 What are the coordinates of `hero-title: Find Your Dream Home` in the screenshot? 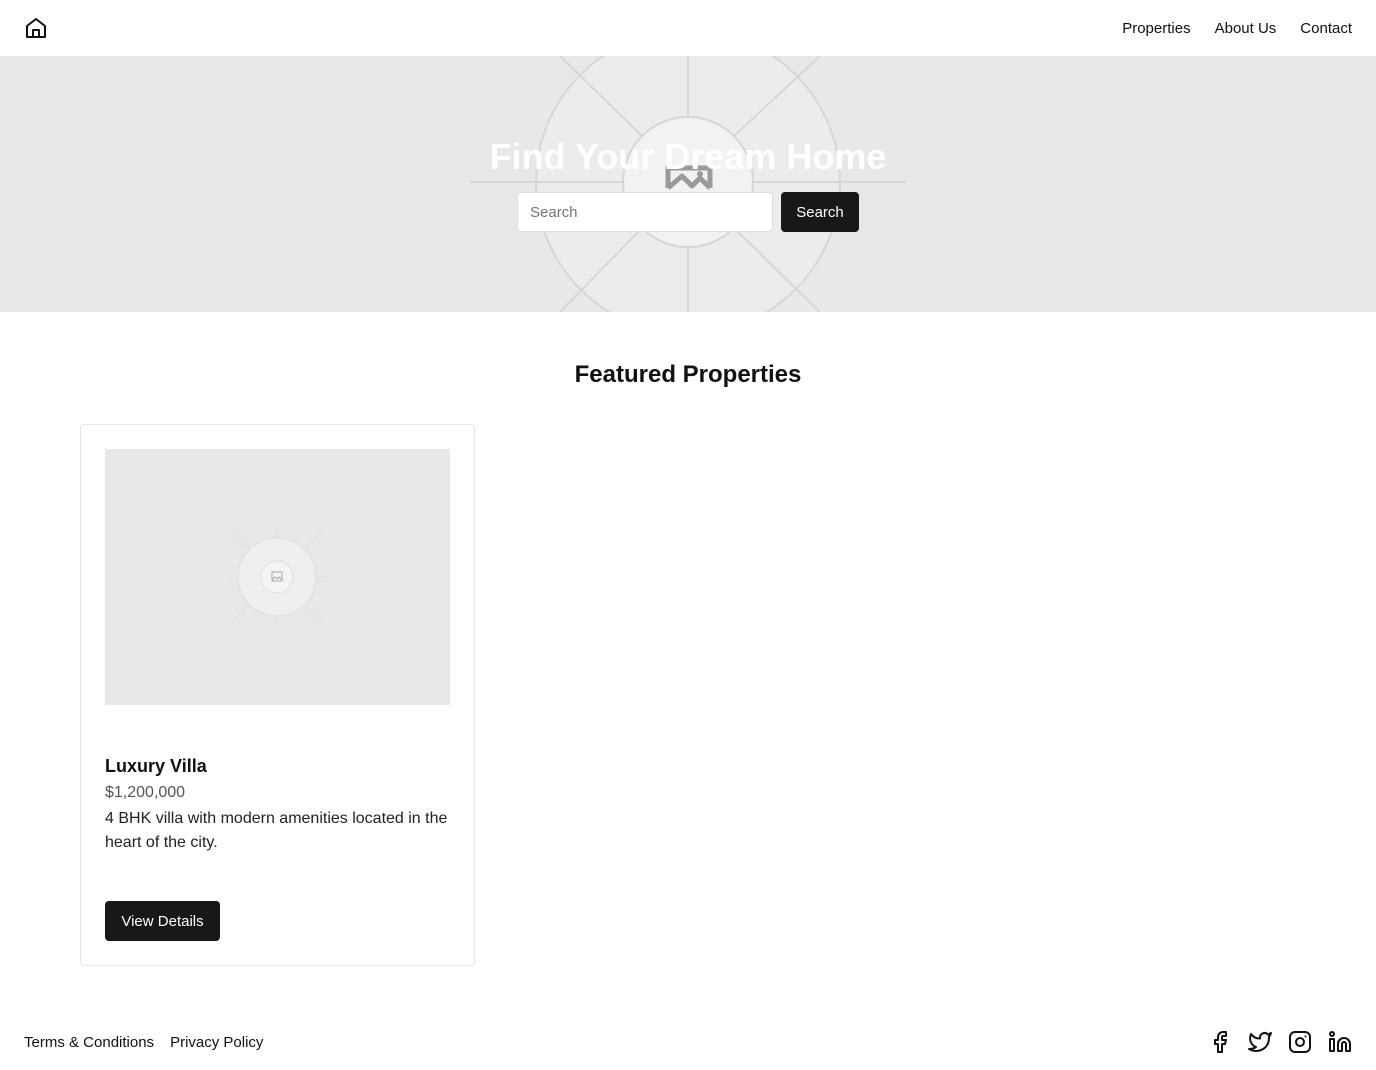 It's located at (688, 156).